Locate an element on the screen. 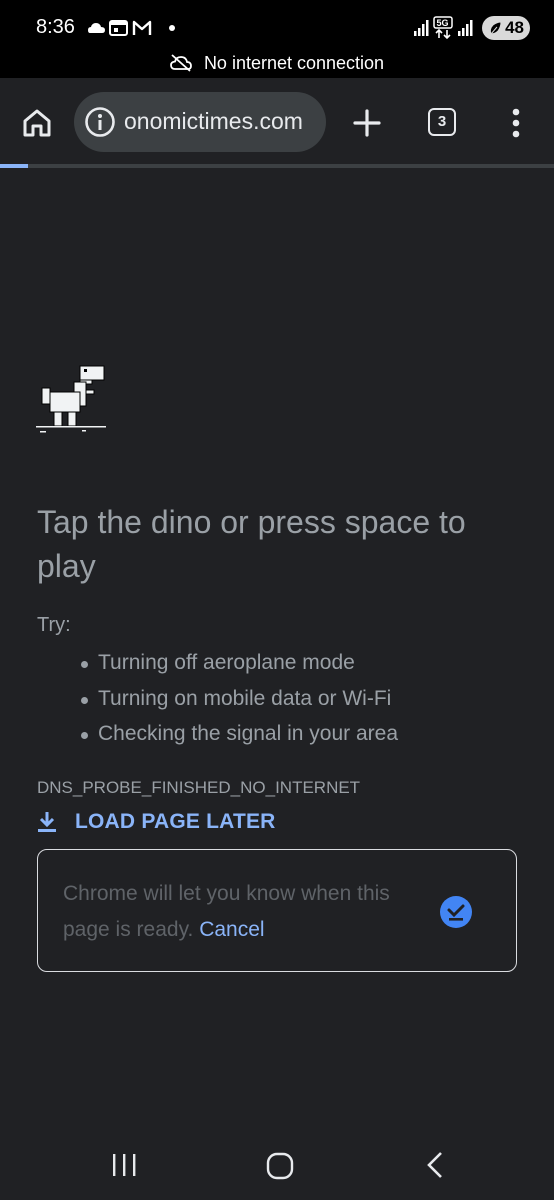 Image resolution: width=554 pixels, height=1200 pixels. load-page-later-label: LOAD PAGE LATER is located at coordinates (175, 821).